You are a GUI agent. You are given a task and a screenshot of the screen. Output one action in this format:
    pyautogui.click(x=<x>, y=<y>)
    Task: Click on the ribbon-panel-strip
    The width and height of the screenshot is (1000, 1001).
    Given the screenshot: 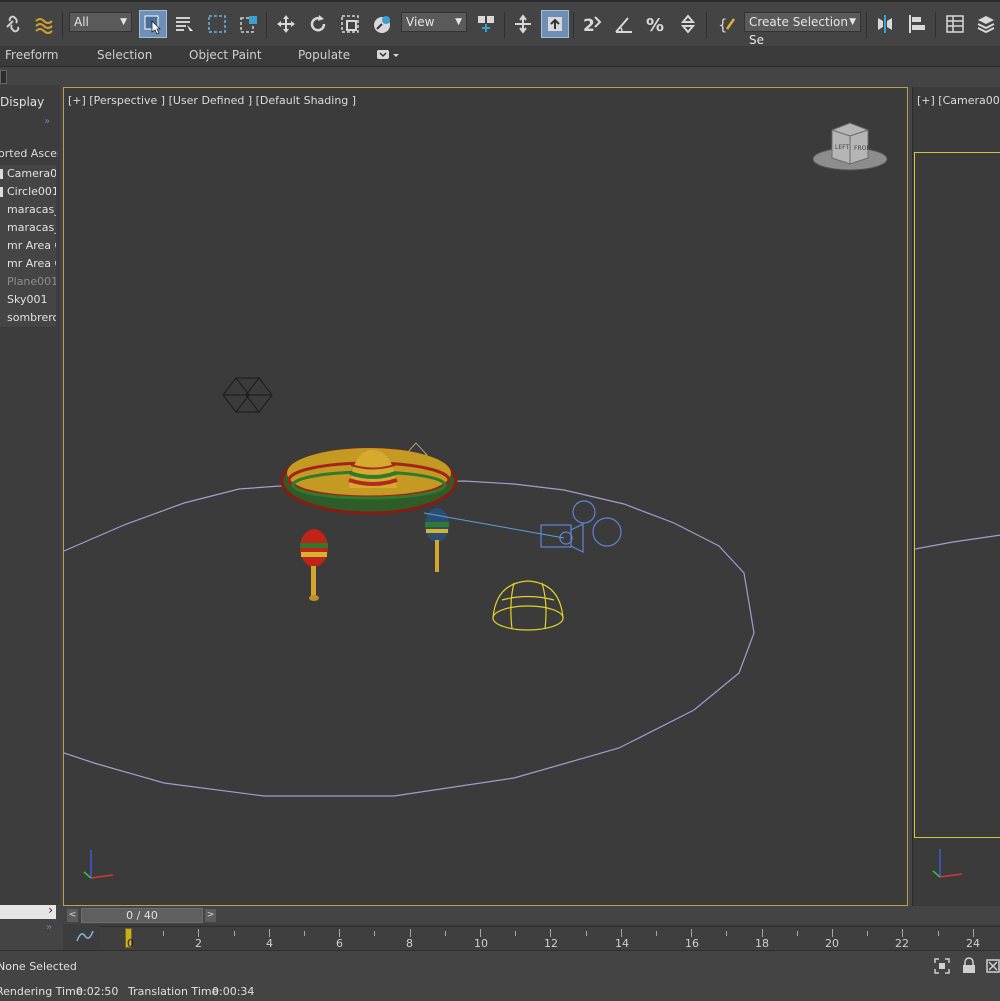 What is the action you would take?
    pyautogui.click(x=500, y=76)
    